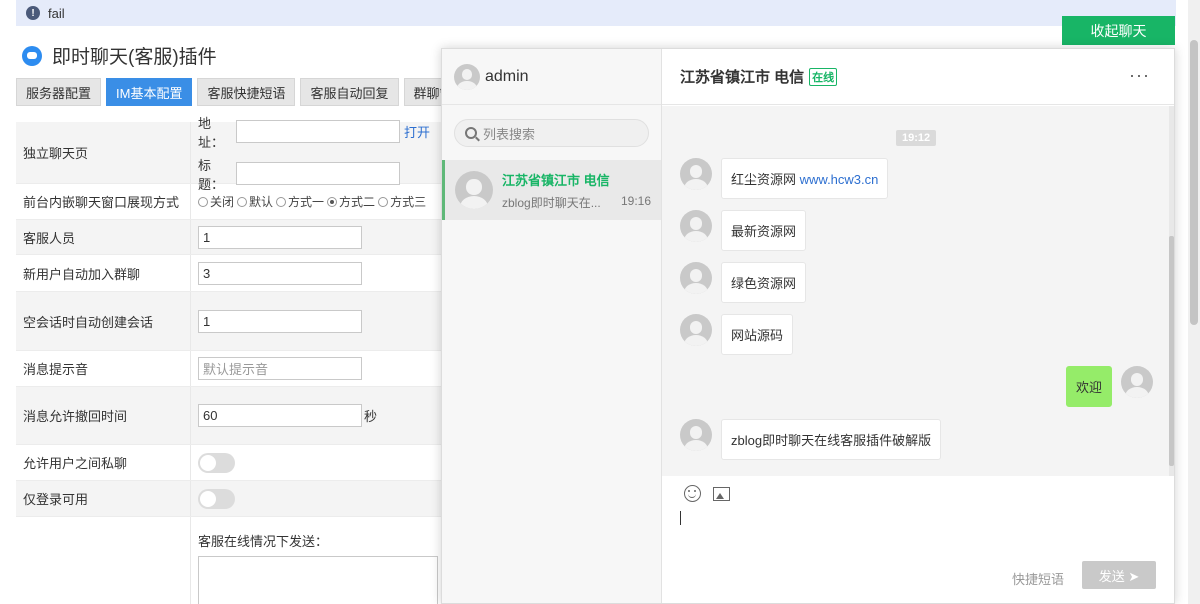  I want to click on tab-bar: 服务器配置 IM基本配置 客服快捷短语 客服自动回复 群聊管, so click(242, 92).